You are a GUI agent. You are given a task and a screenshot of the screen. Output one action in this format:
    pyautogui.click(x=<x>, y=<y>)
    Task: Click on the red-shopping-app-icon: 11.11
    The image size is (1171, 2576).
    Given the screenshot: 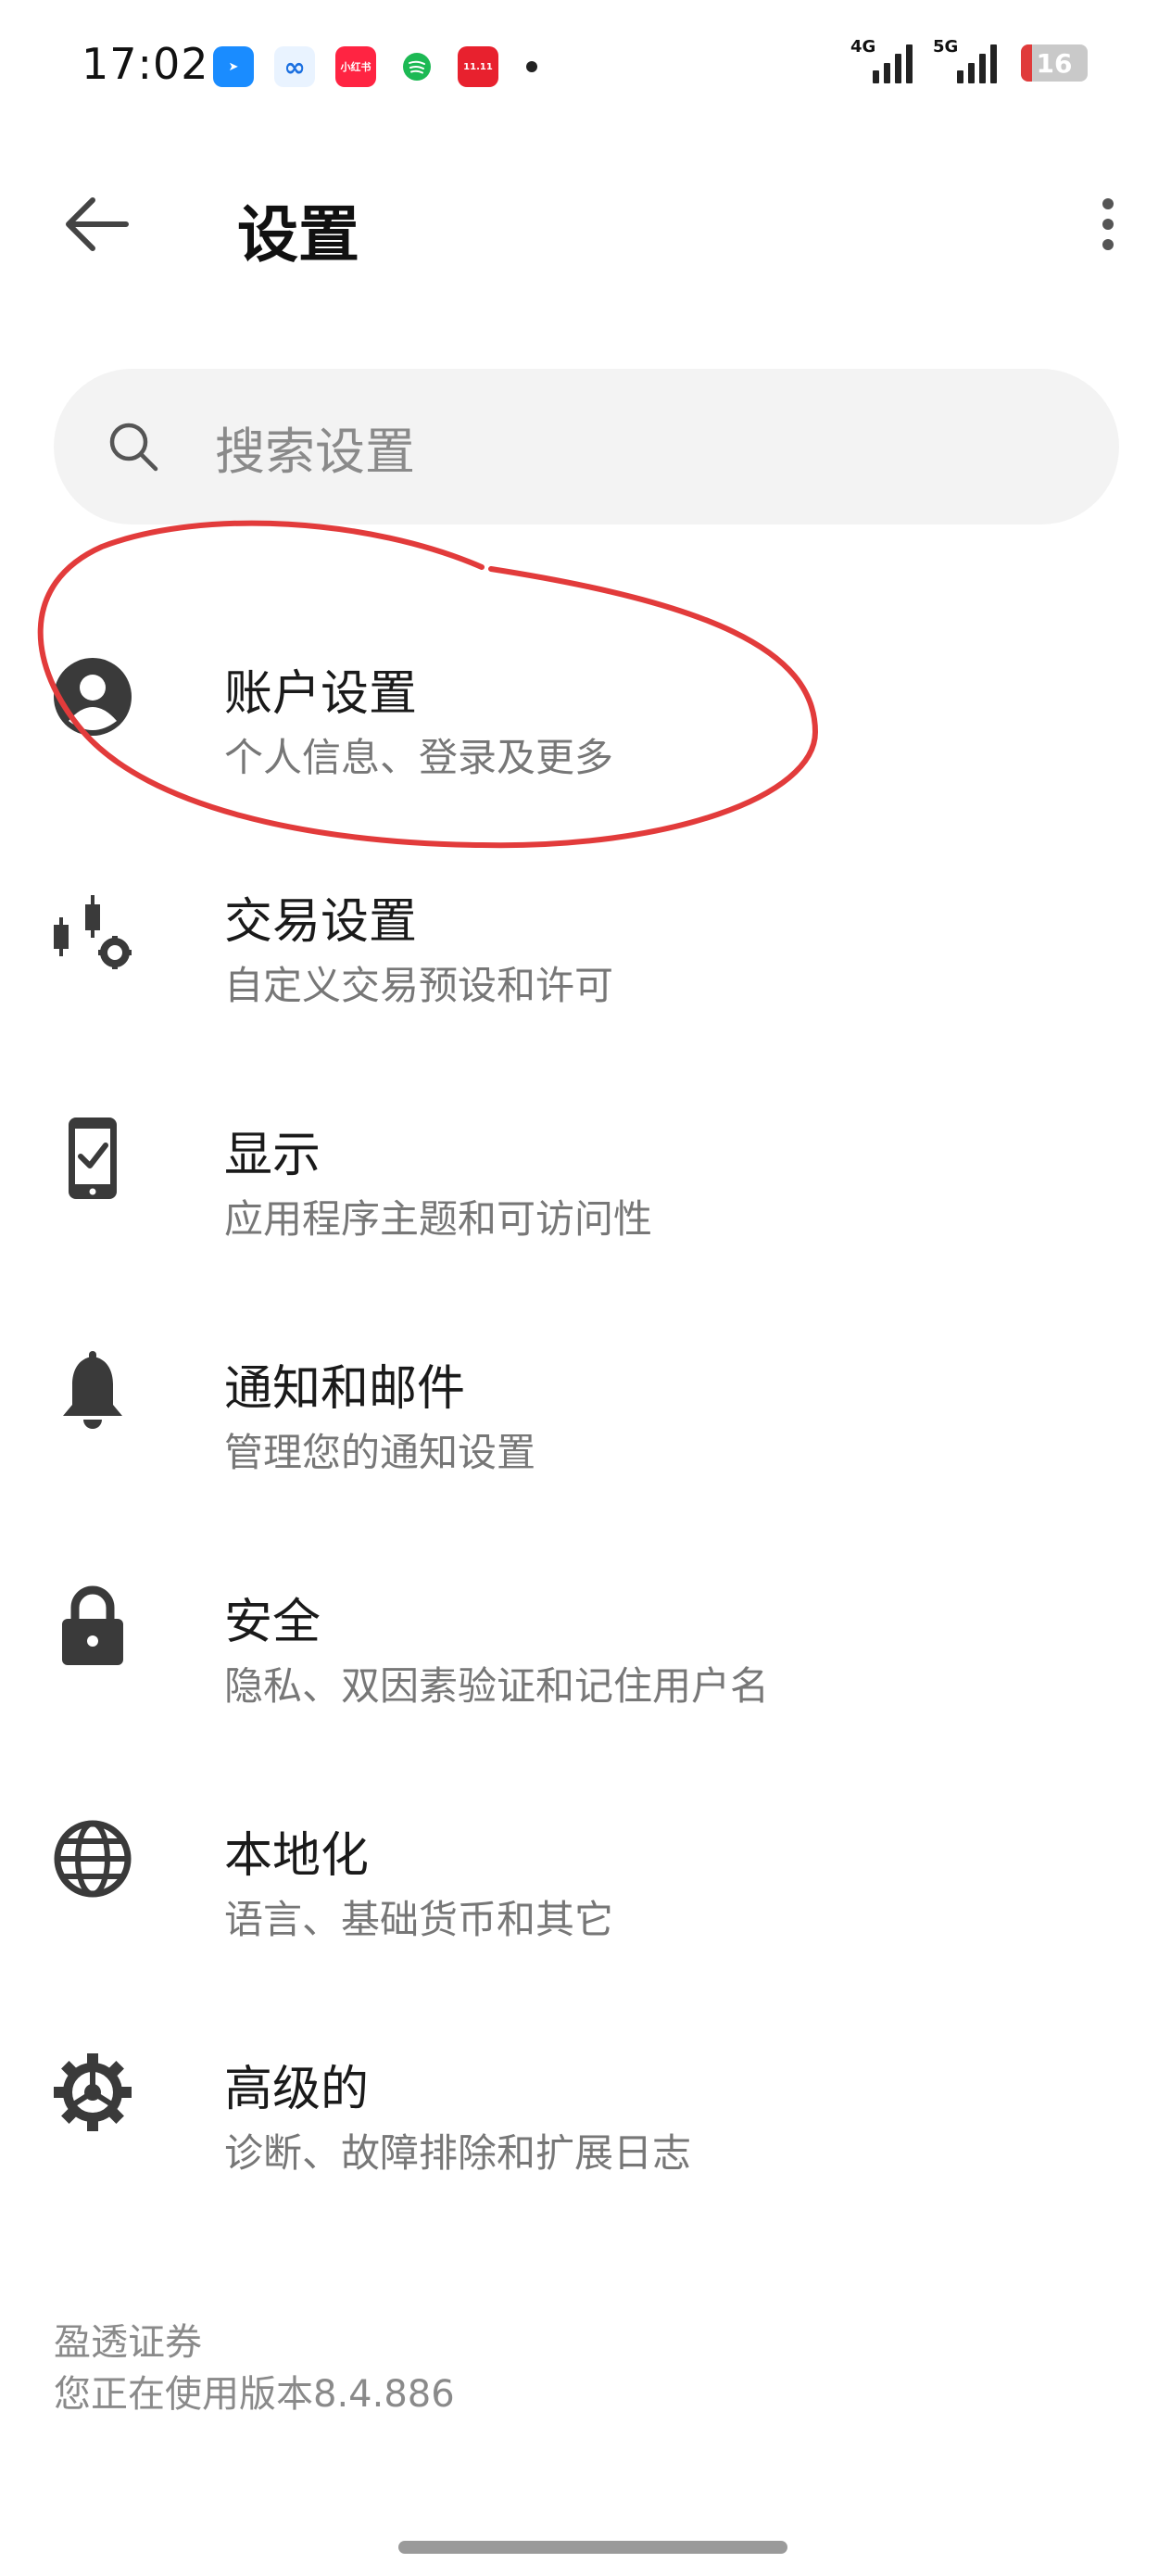 What is the action you would take?
    pyautogui.click(x=478, y=66)
    